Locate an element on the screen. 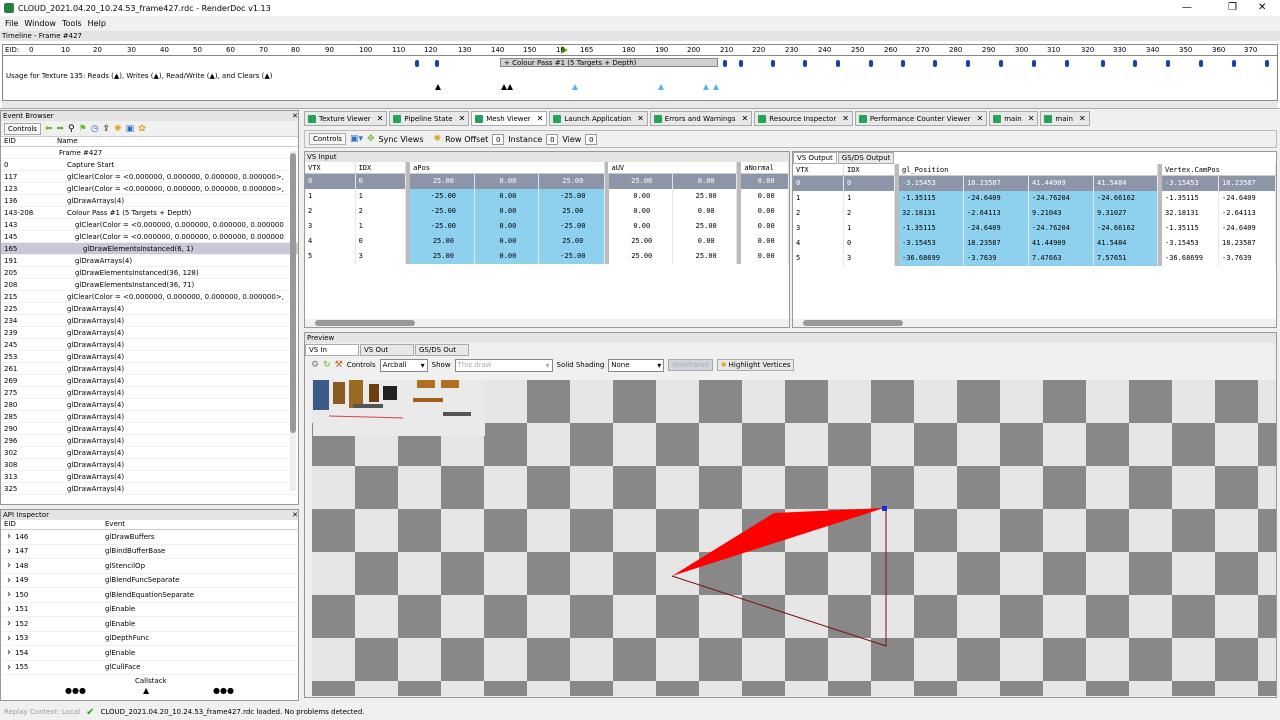 This screenshot has height=720, width=1280. solid-shading-select: None is located at coordinates (636, 365).